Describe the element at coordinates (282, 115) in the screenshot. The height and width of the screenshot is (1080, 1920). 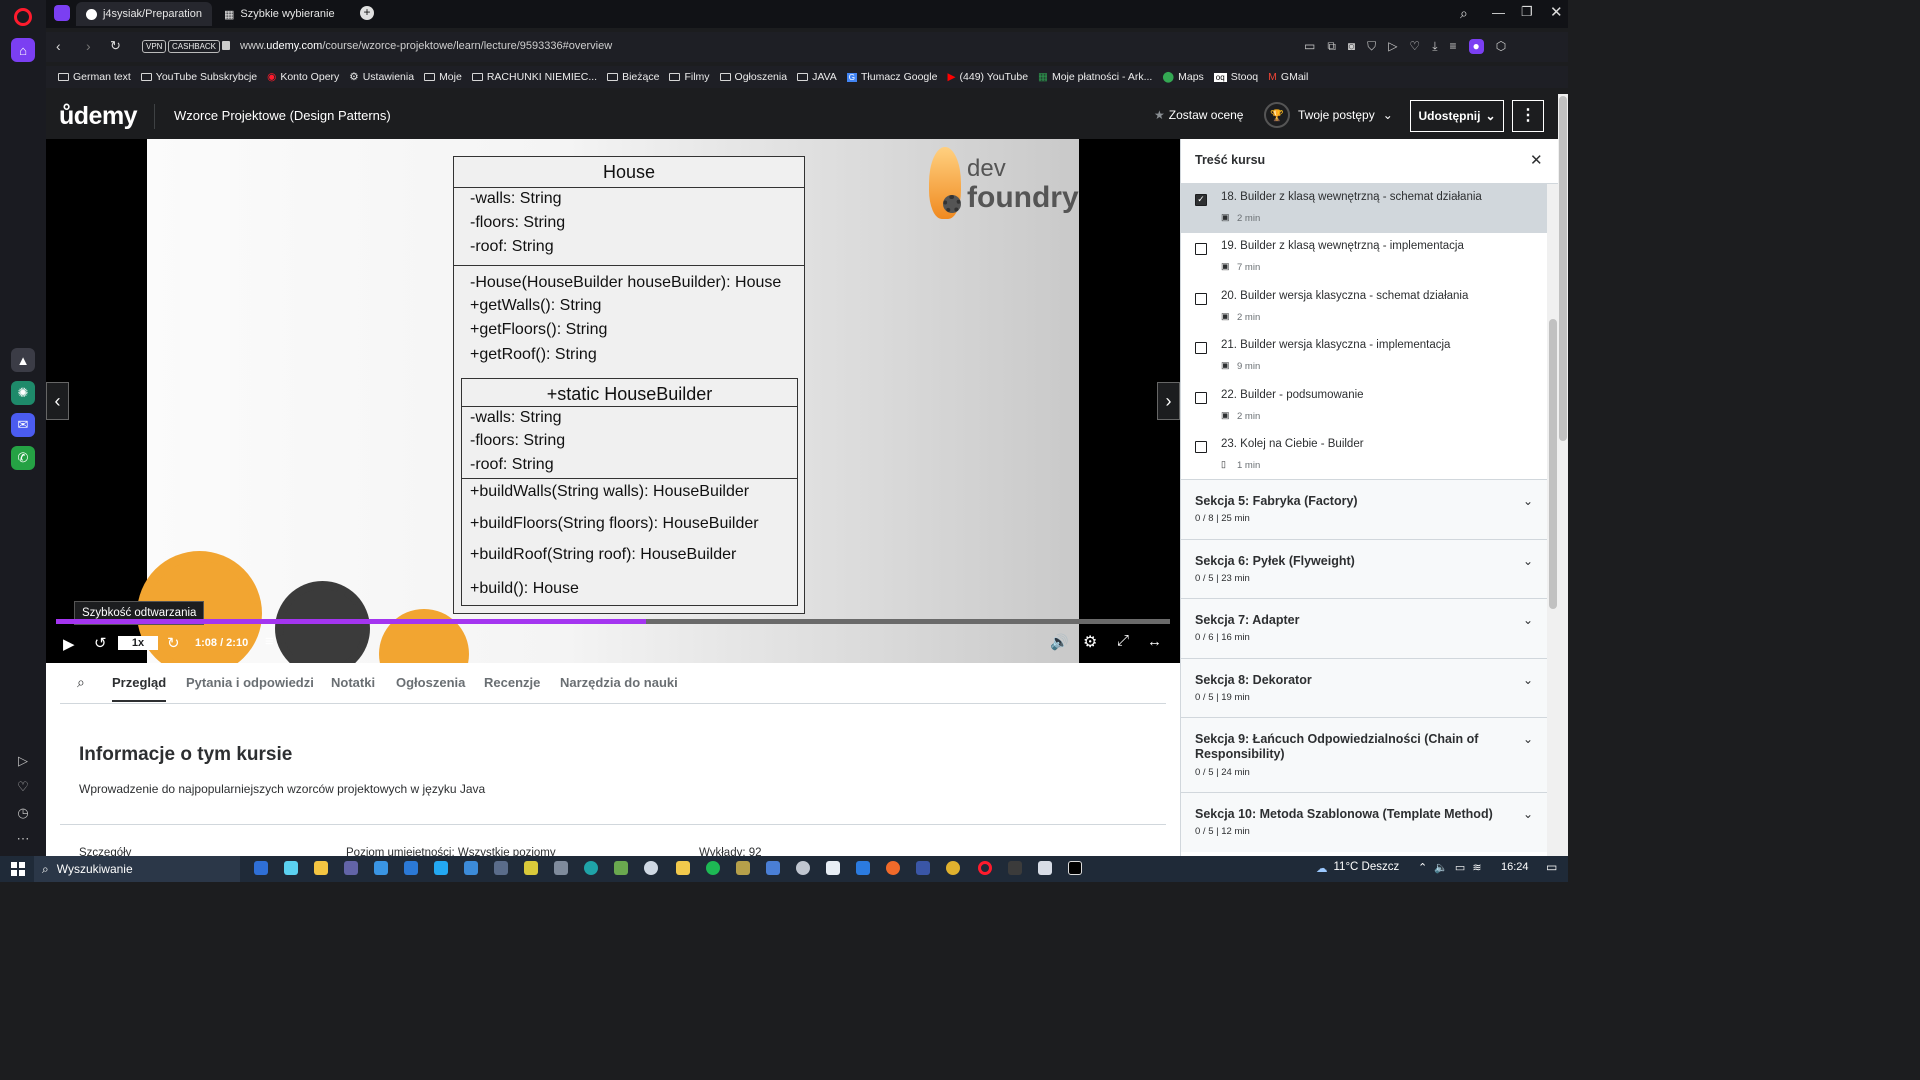
I see `course-title: Wzorce Projektowe (Design Patterns)` at that location.